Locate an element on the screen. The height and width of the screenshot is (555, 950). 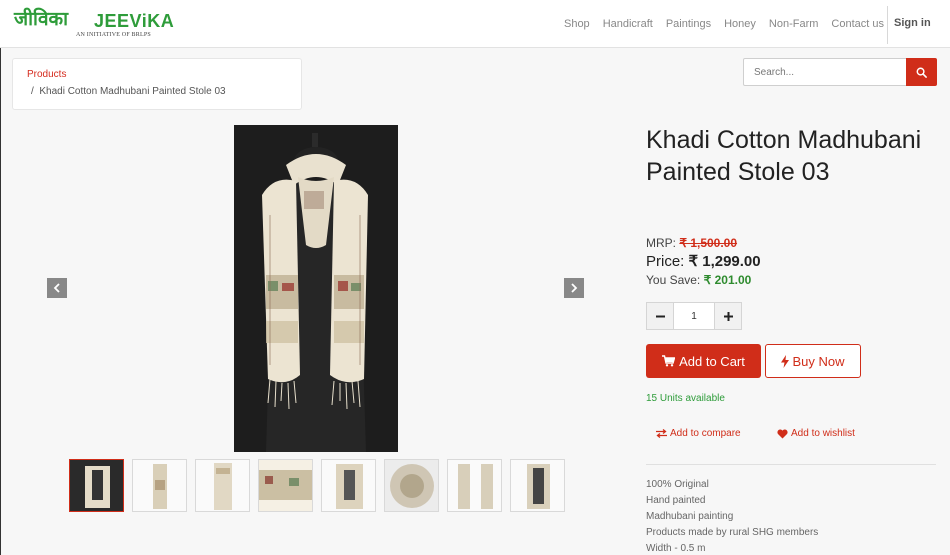
product-main-image is located at coordinates (316, 288).